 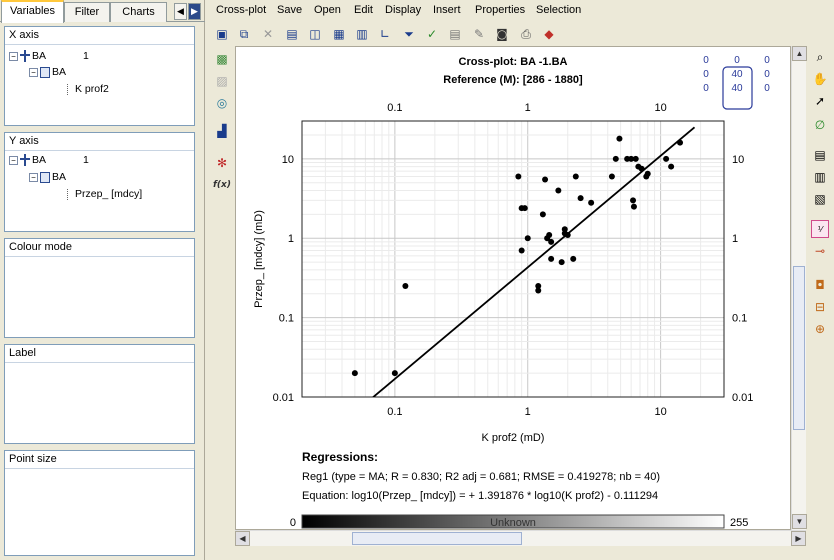 I want to click on close-icon: ✕, so click(x=268, y=34).